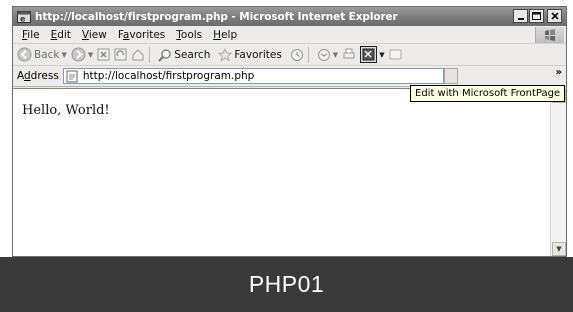  I want to click on menu-file: File, so click(31, 35).